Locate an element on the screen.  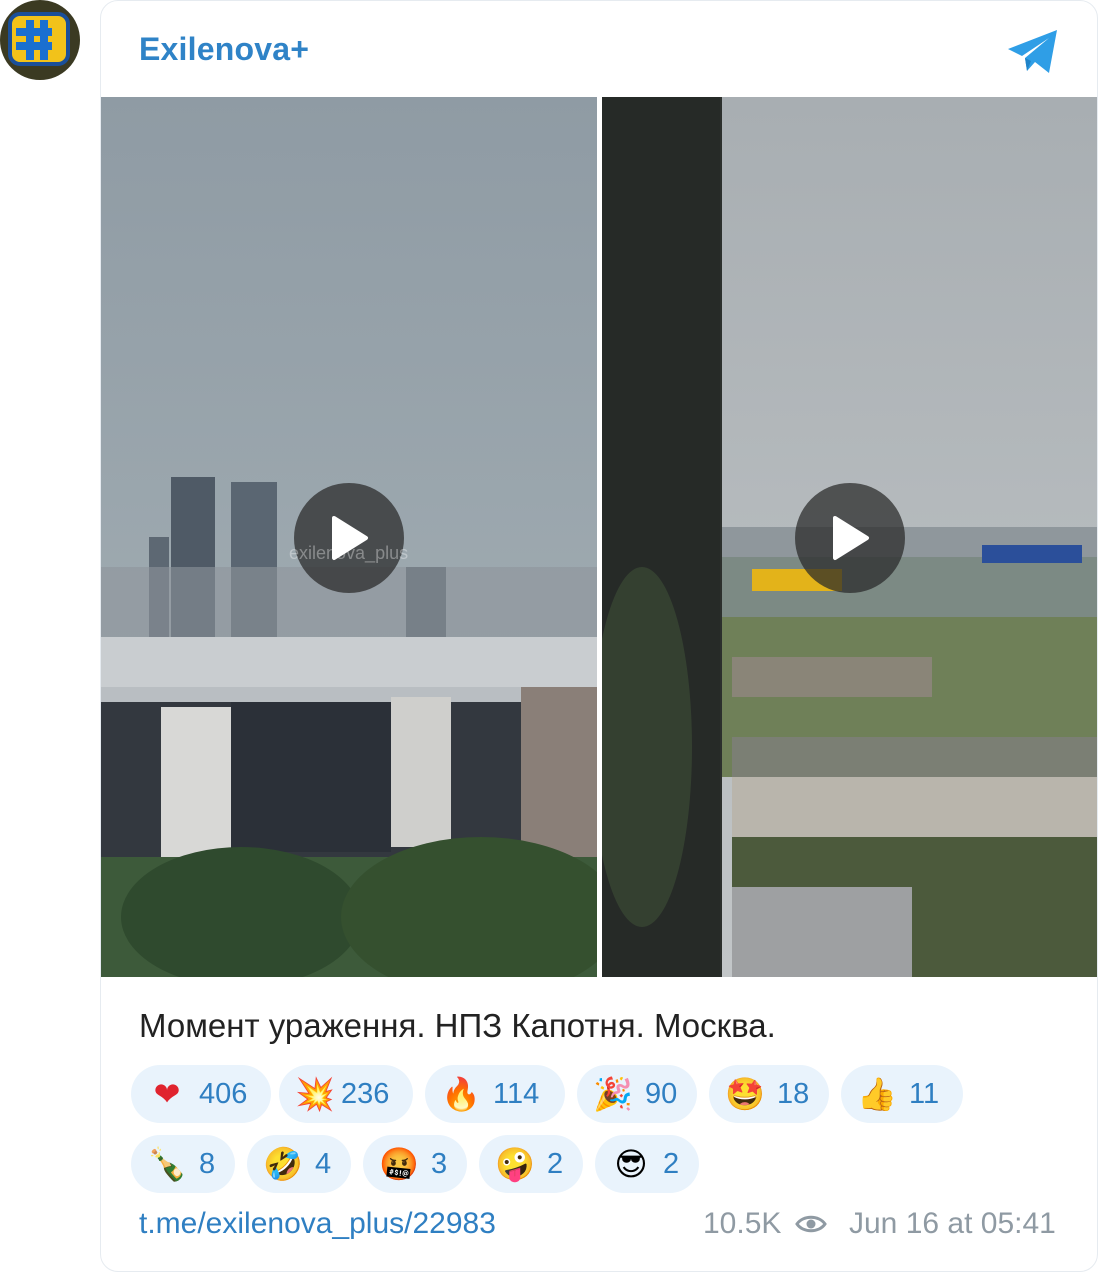
cursing-face-icon: 🤬 is located at coordinates (399, 1164).